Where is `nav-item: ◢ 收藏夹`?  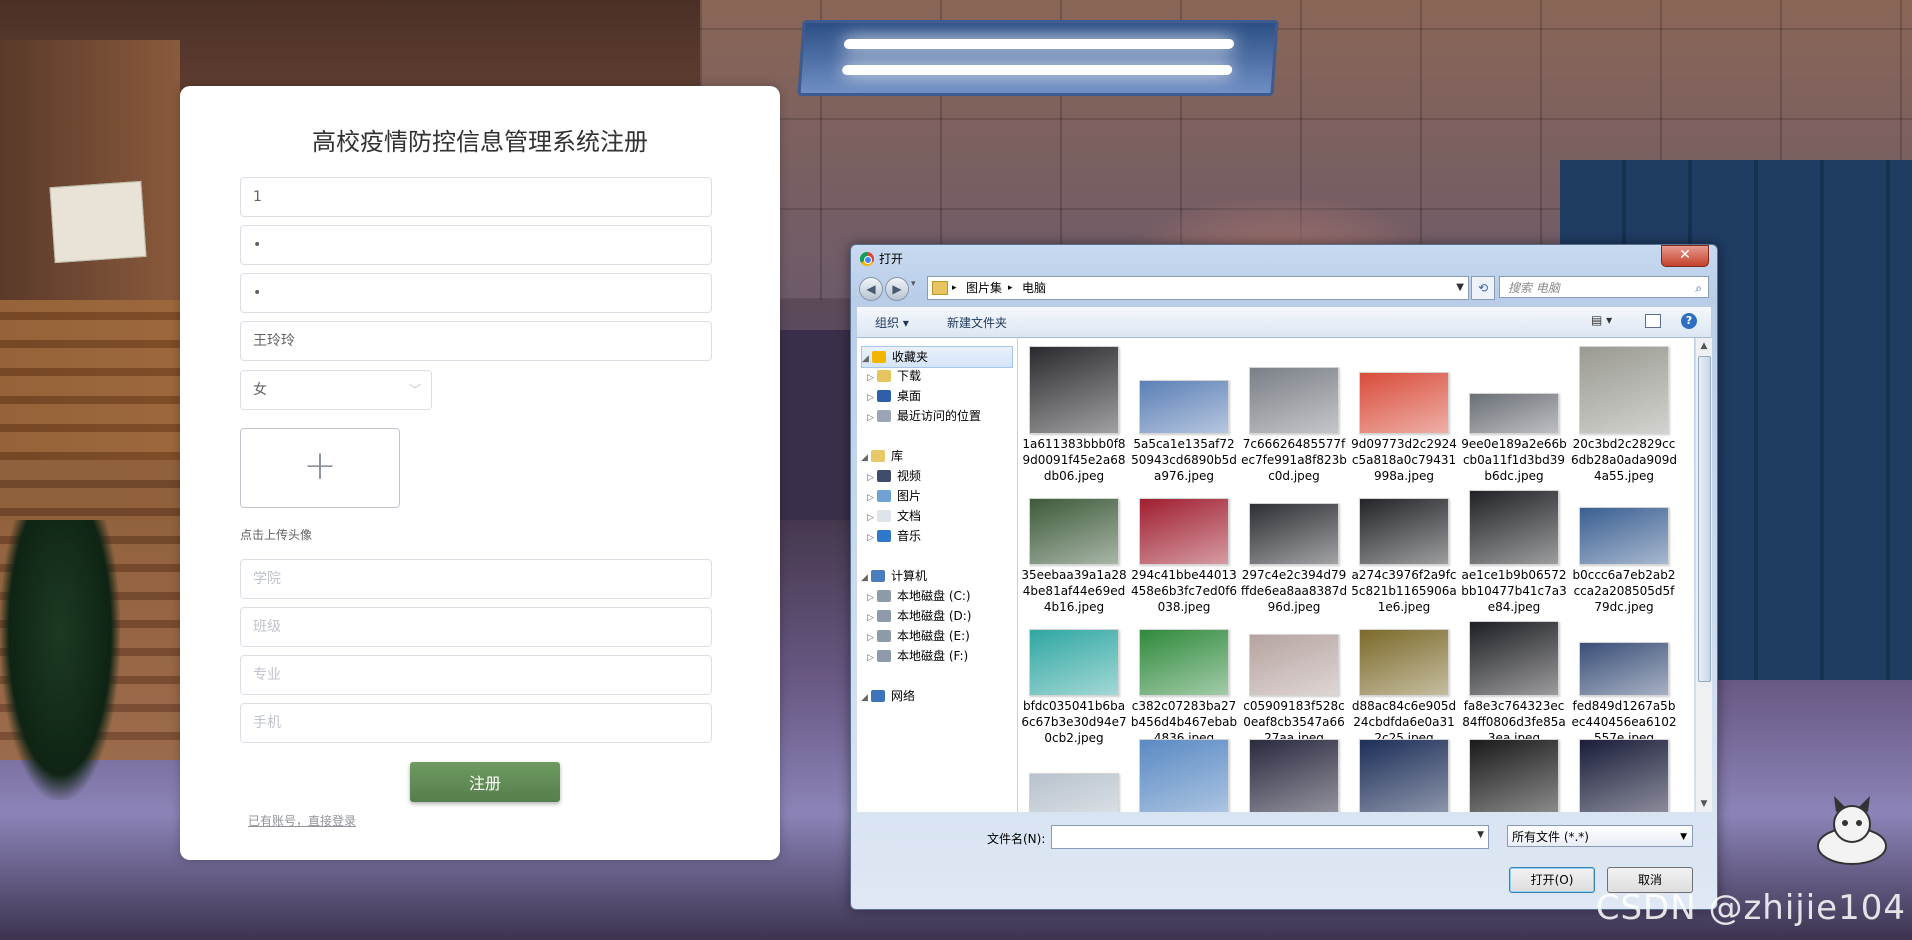
nav-item: ◢ 收藏夹 is located at coordinates (937, 357).